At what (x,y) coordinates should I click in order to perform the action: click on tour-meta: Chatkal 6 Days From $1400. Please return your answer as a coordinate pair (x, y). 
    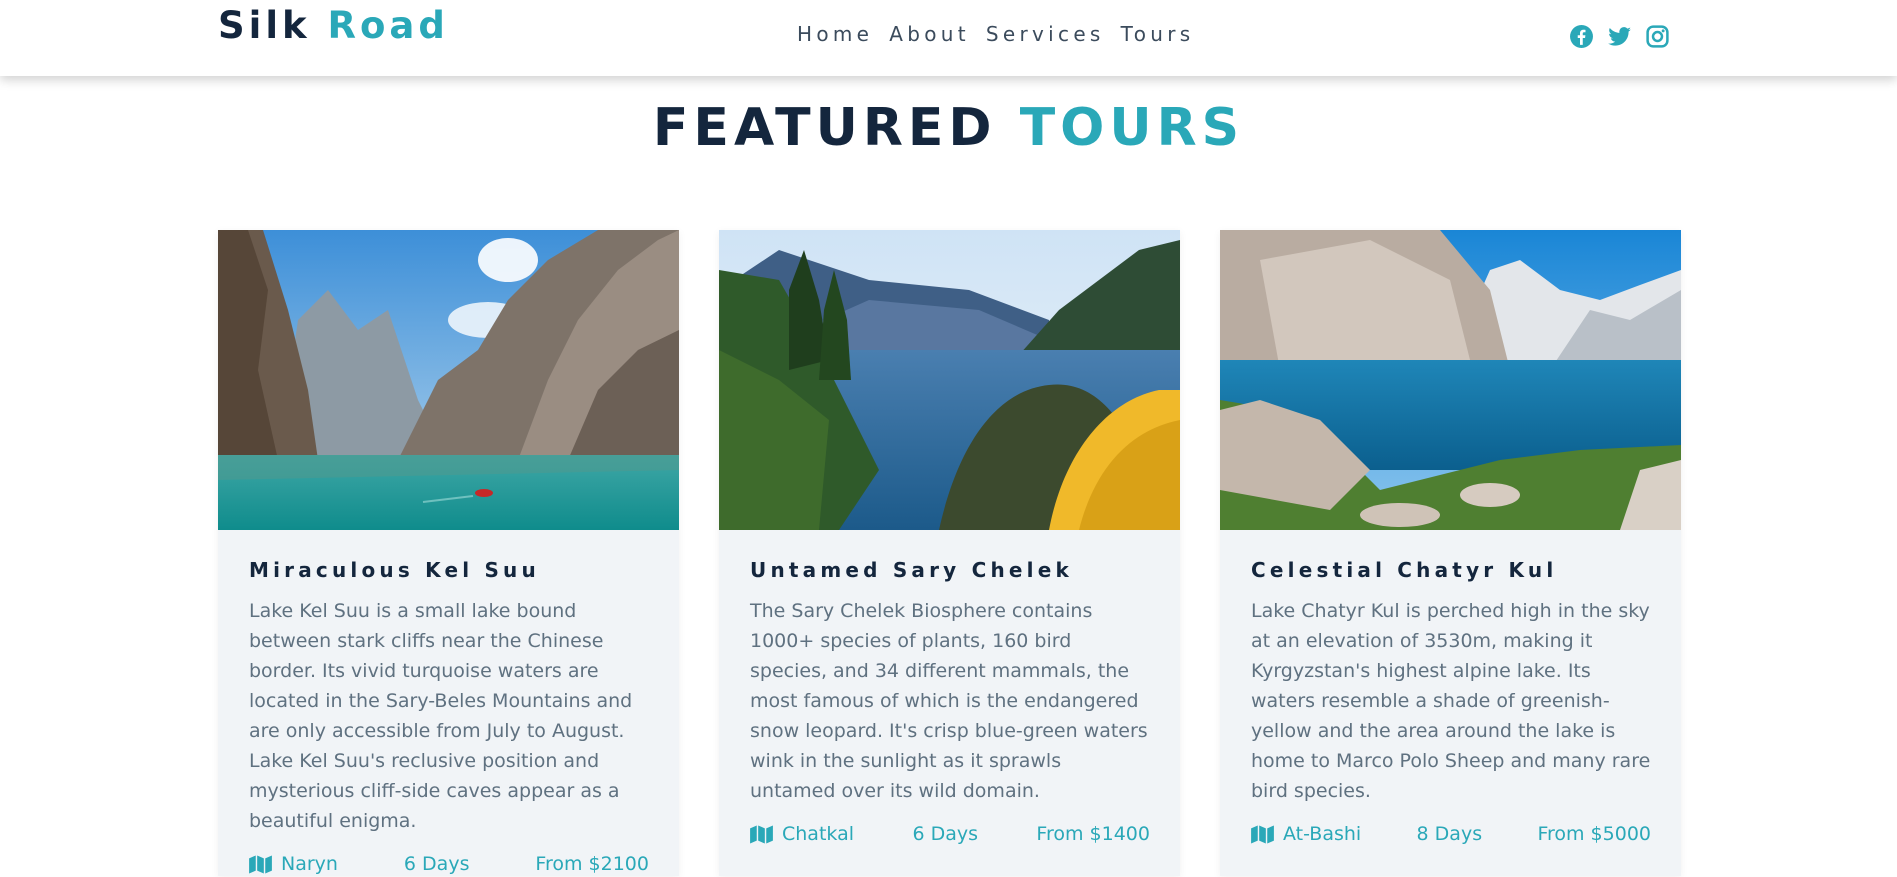
    Looking at the image, I should click on (950, 834).